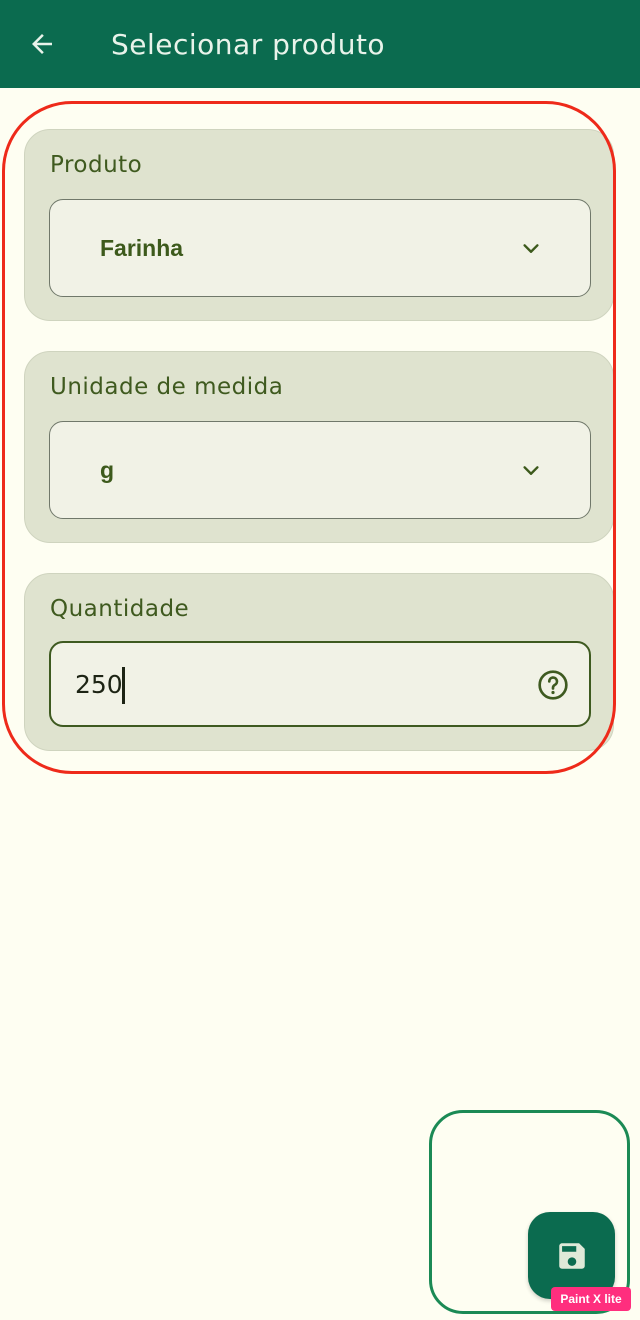 The width and height of the screenshot is (640, 1320). Describe the element at coordinates (553, 685) in the screenshot. I see `help-circle-icon` at that location.